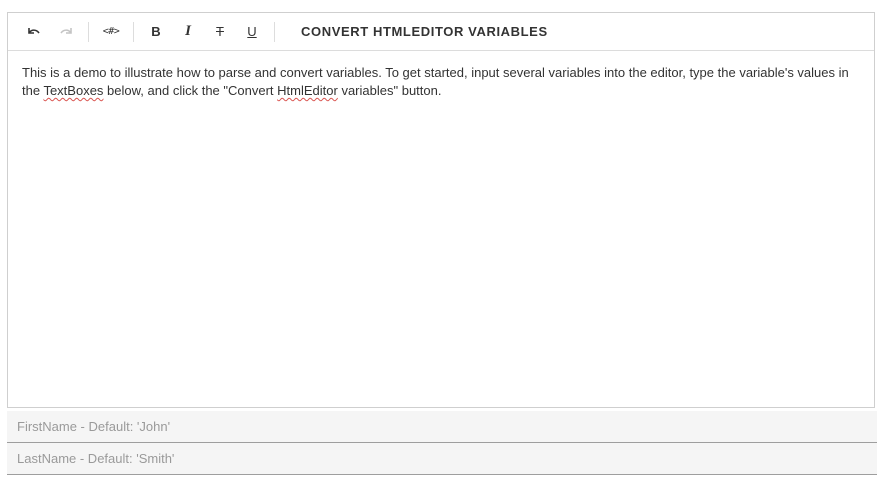 Image resolution: width=886 pixels, height=484 pixels. I want to click on undo-icon, so click(34, 30).